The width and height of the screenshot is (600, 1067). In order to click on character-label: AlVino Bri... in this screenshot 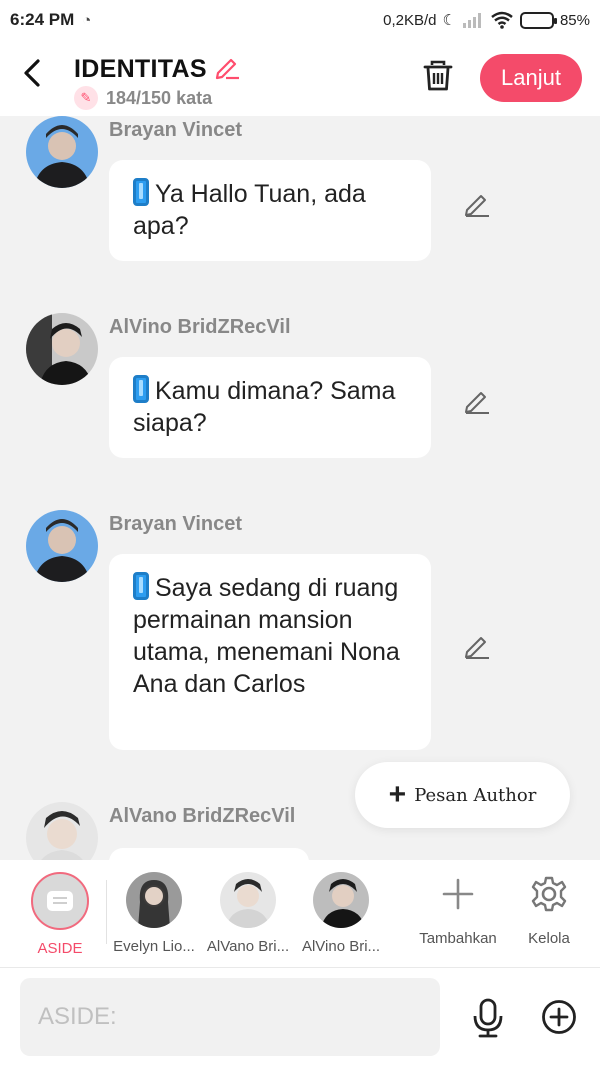, I will do `click(341, 946)`.